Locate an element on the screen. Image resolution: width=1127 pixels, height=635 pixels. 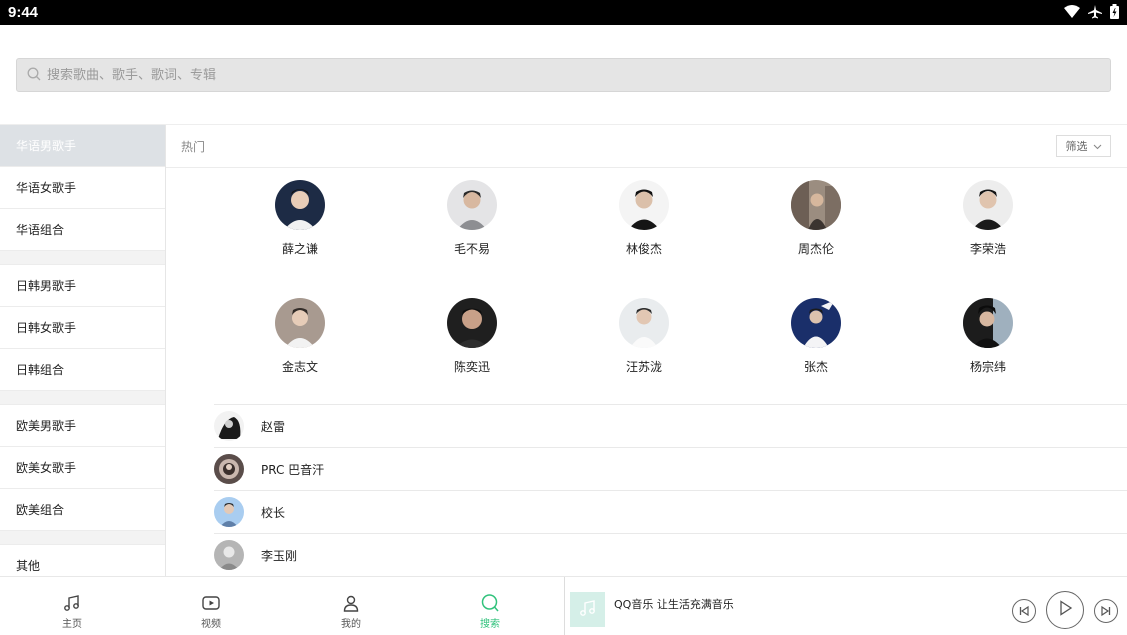
player-title: QQ音乐 让生活充满音乐 is located at coordinates (674, 604).